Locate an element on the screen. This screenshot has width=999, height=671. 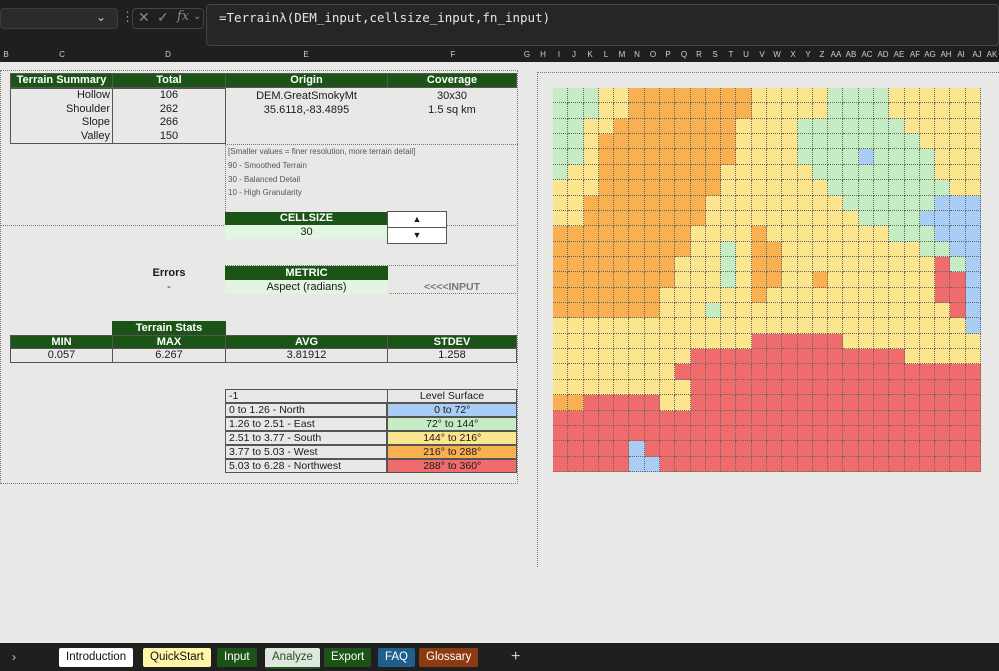
column-header-p: P is located at coordinates (668, 54).